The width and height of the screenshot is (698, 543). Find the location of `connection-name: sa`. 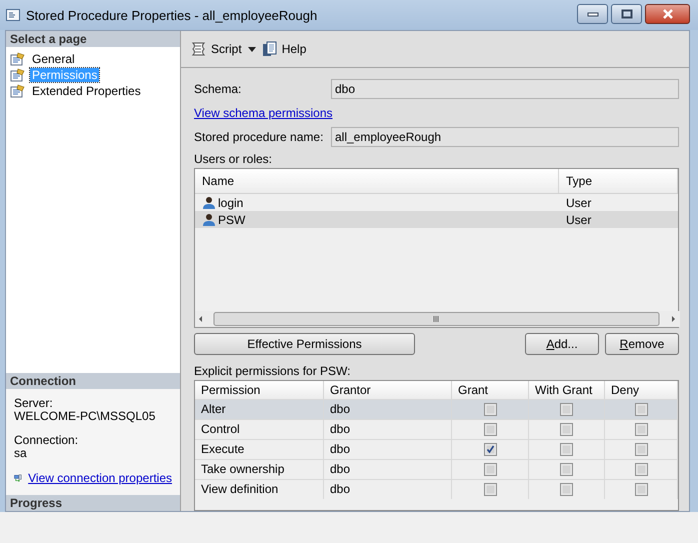

connection-name: sa is located at coordinates (21, 453).